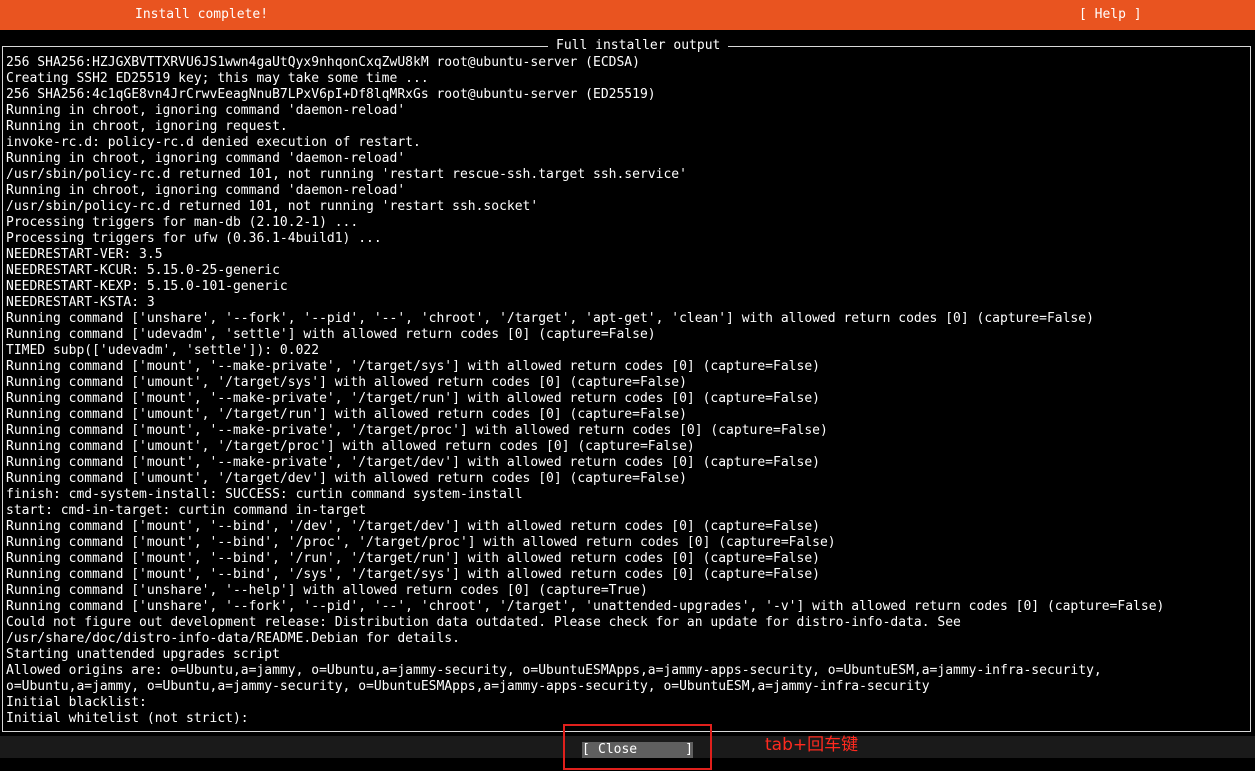 This screenshot has height=771, width=1255. Describe the element at coordinates (84, 254) in the screenshot. I see `log-line: NEEDRESTART-VER: 3.5` at that location.